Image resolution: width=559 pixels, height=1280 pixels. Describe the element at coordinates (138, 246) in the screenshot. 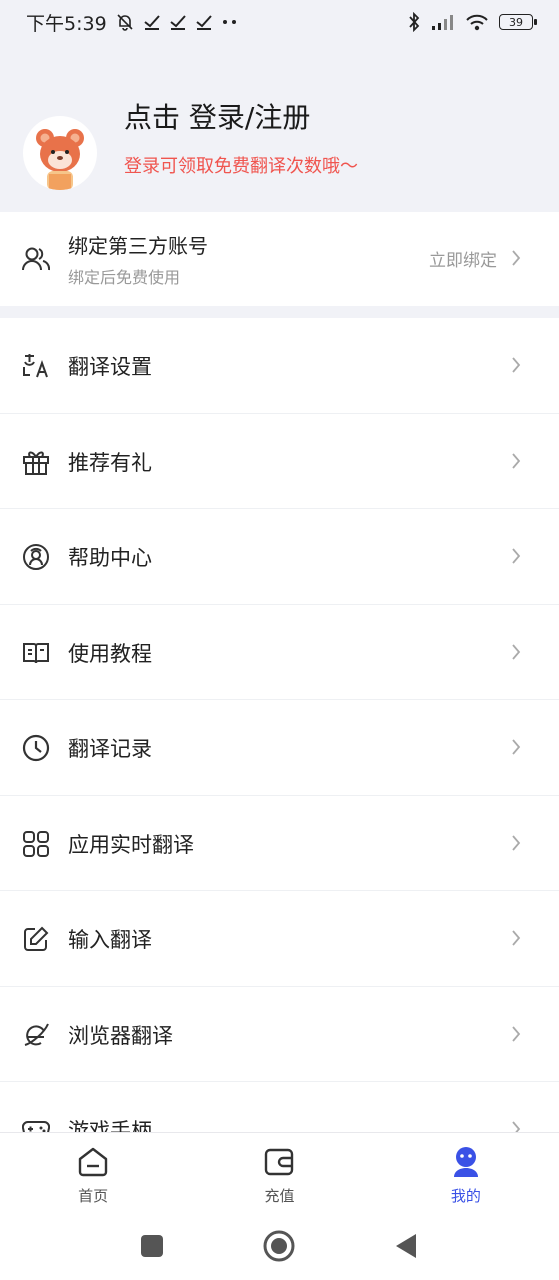

I see `bind-account-title: 绑定第三方账号` at that location.